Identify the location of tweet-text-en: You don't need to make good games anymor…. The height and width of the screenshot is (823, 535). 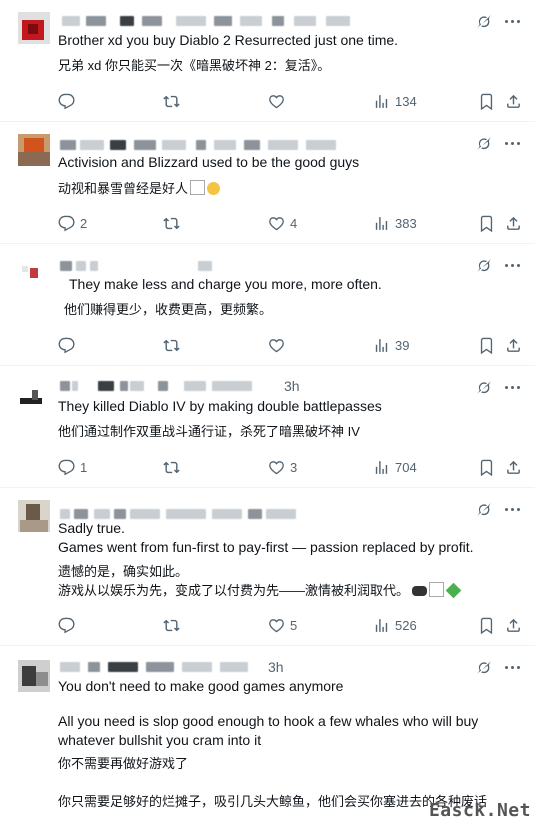
(201, 686).